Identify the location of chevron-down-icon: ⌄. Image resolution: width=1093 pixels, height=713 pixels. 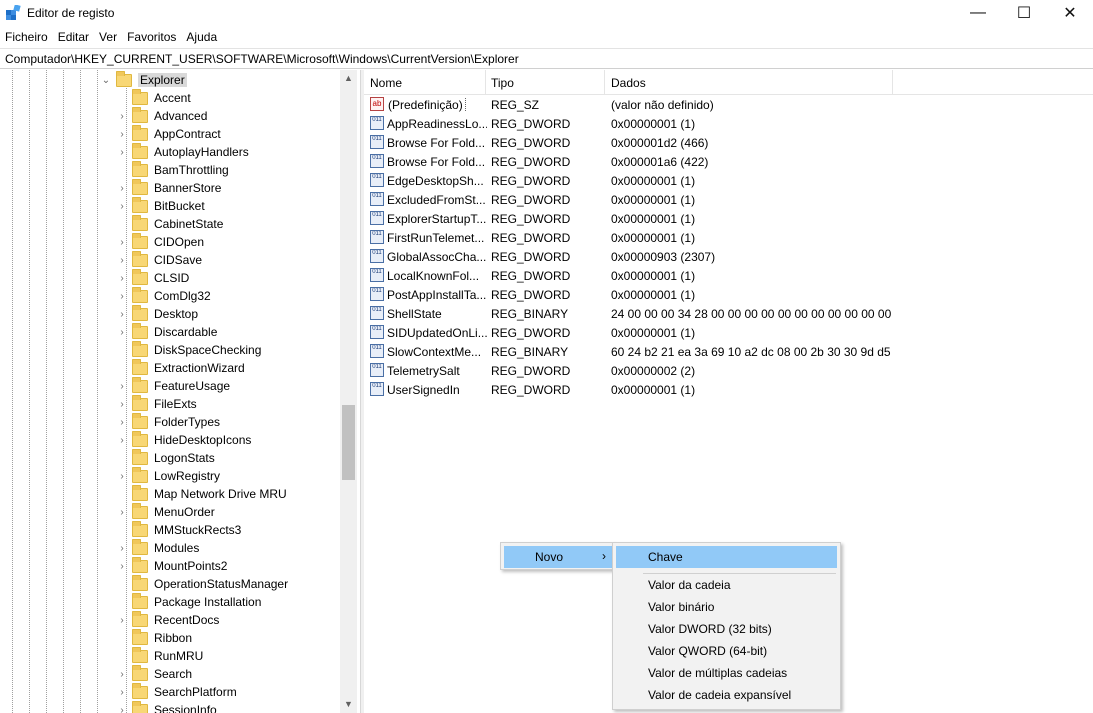
(106, 80).